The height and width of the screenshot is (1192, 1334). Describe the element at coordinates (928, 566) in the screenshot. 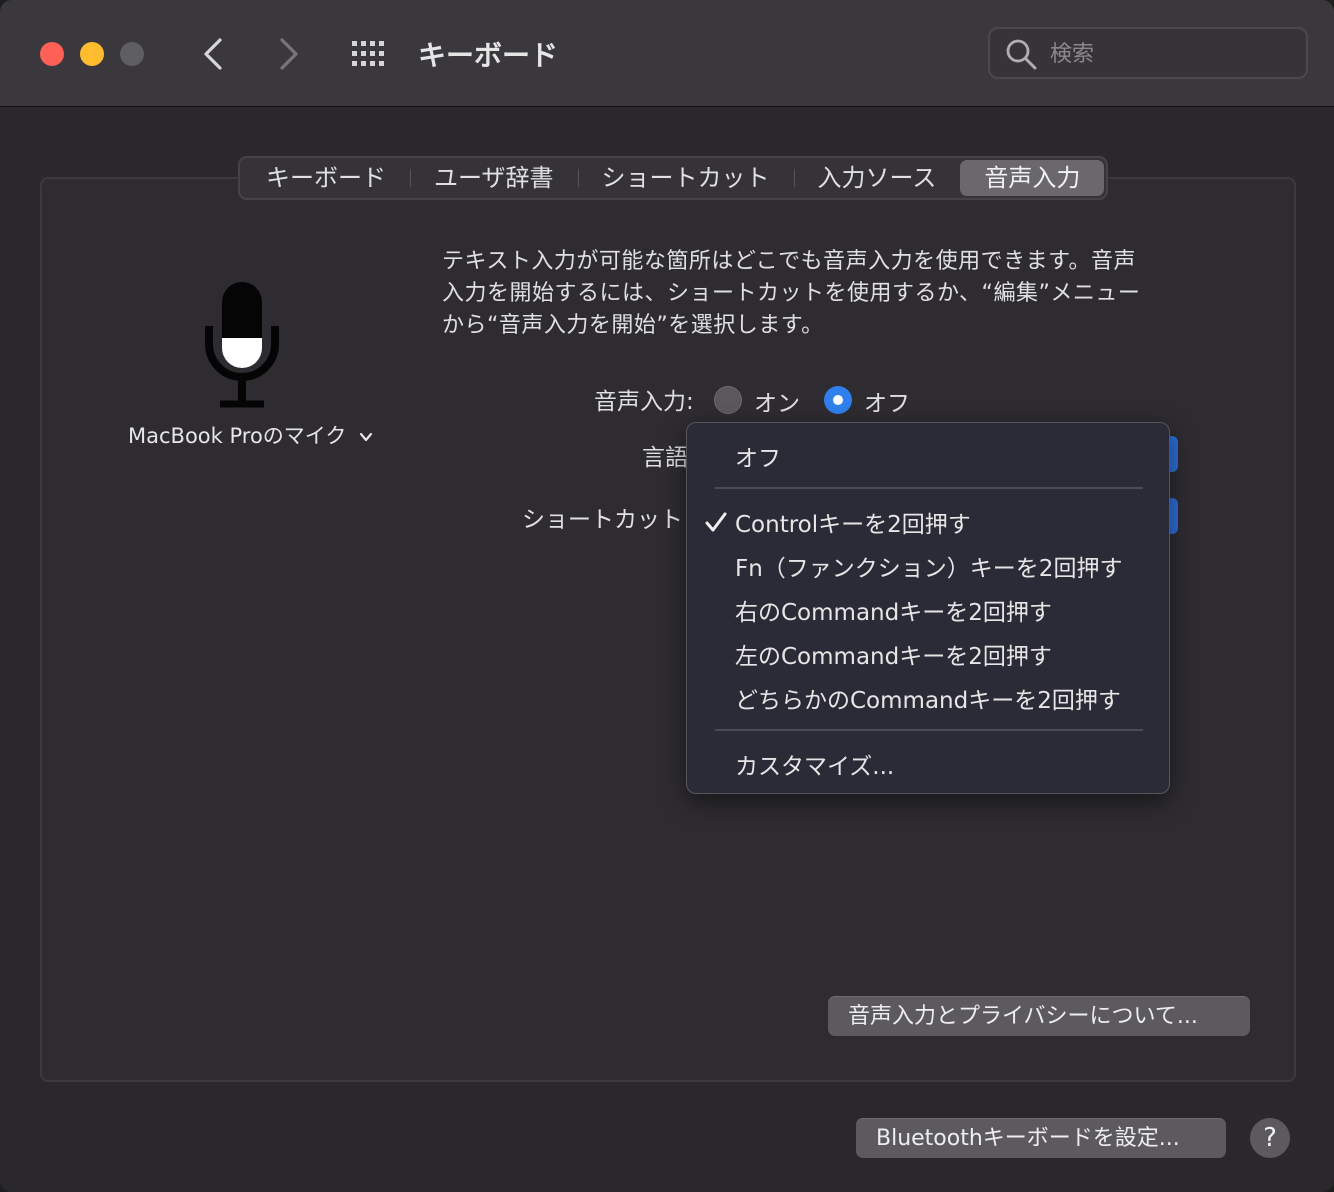

I see `menu-item-fn-twice: Fn（ファンクション）キーを2回押す` at that location.